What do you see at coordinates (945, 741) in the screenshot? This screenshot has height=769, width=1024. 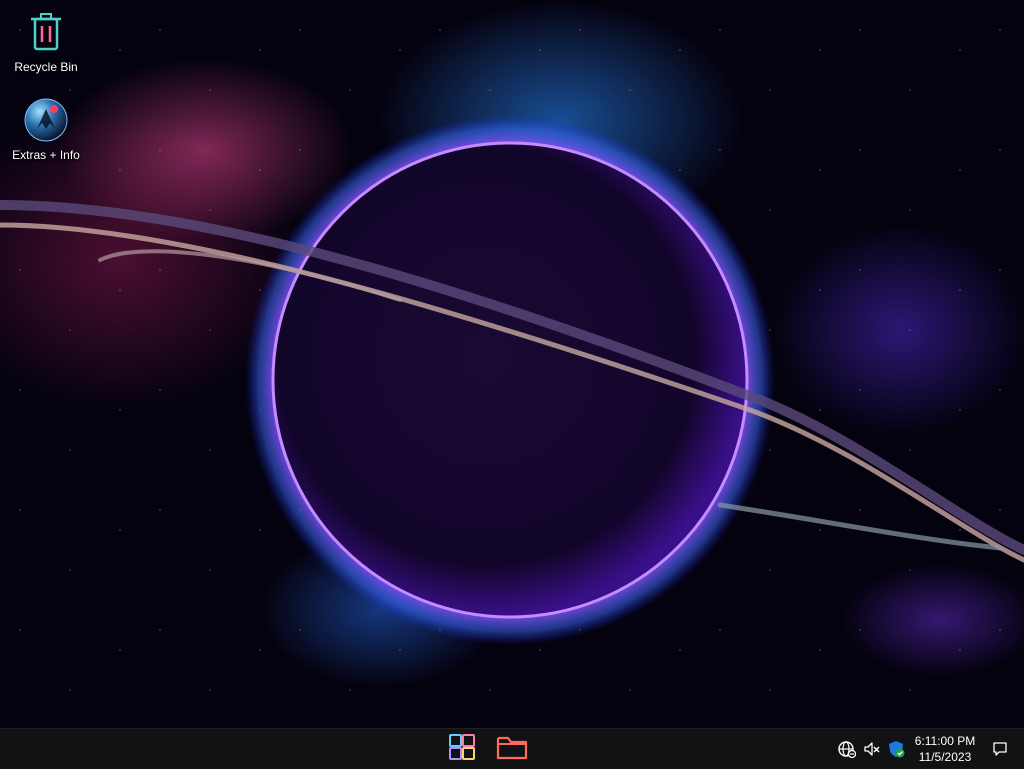 I see `clock-time: 6:11:00 PM` at bounding box center [945, 741].